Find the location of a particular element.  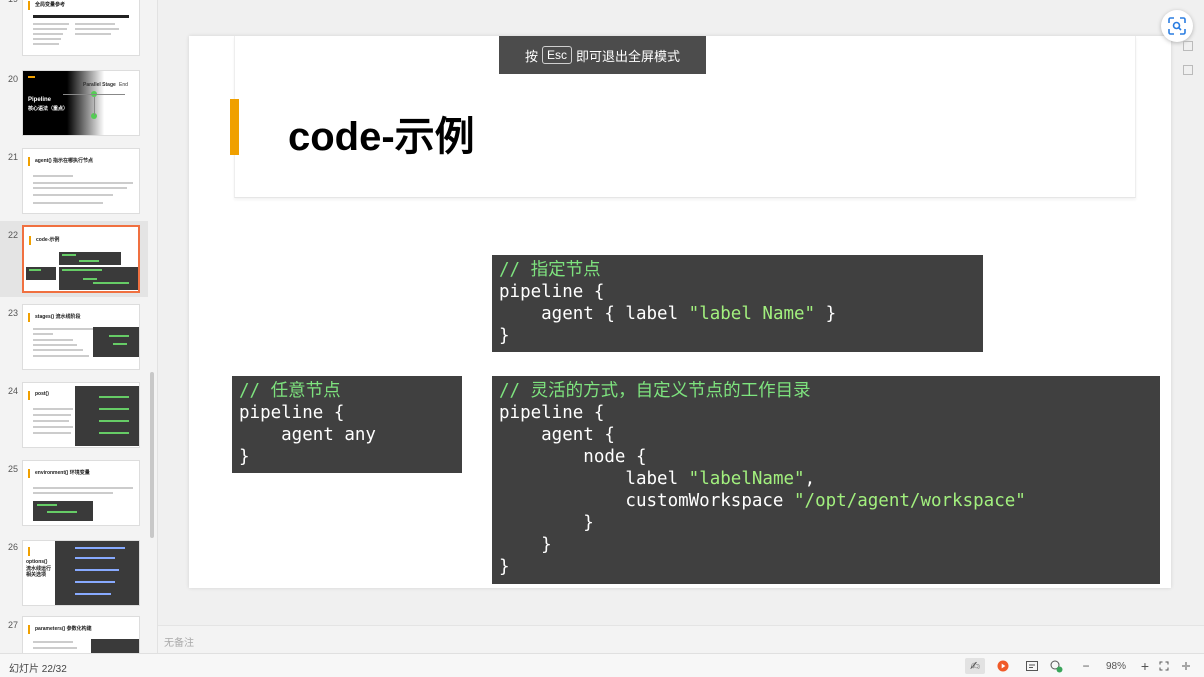

scan-button is located at coordinates (1177, 26).